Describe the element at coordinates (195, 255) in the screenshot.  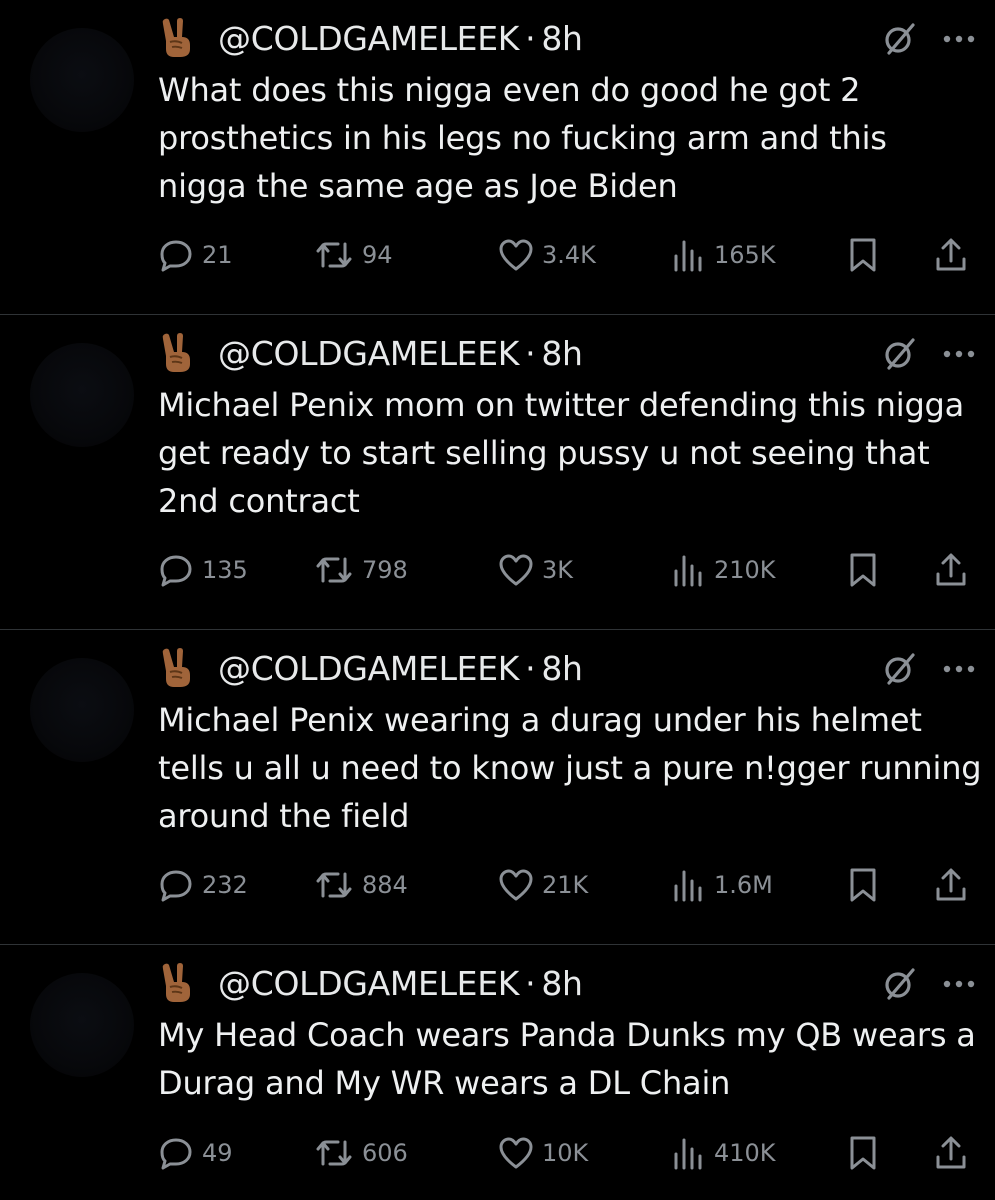
I see `reply-button: 21` at that location.